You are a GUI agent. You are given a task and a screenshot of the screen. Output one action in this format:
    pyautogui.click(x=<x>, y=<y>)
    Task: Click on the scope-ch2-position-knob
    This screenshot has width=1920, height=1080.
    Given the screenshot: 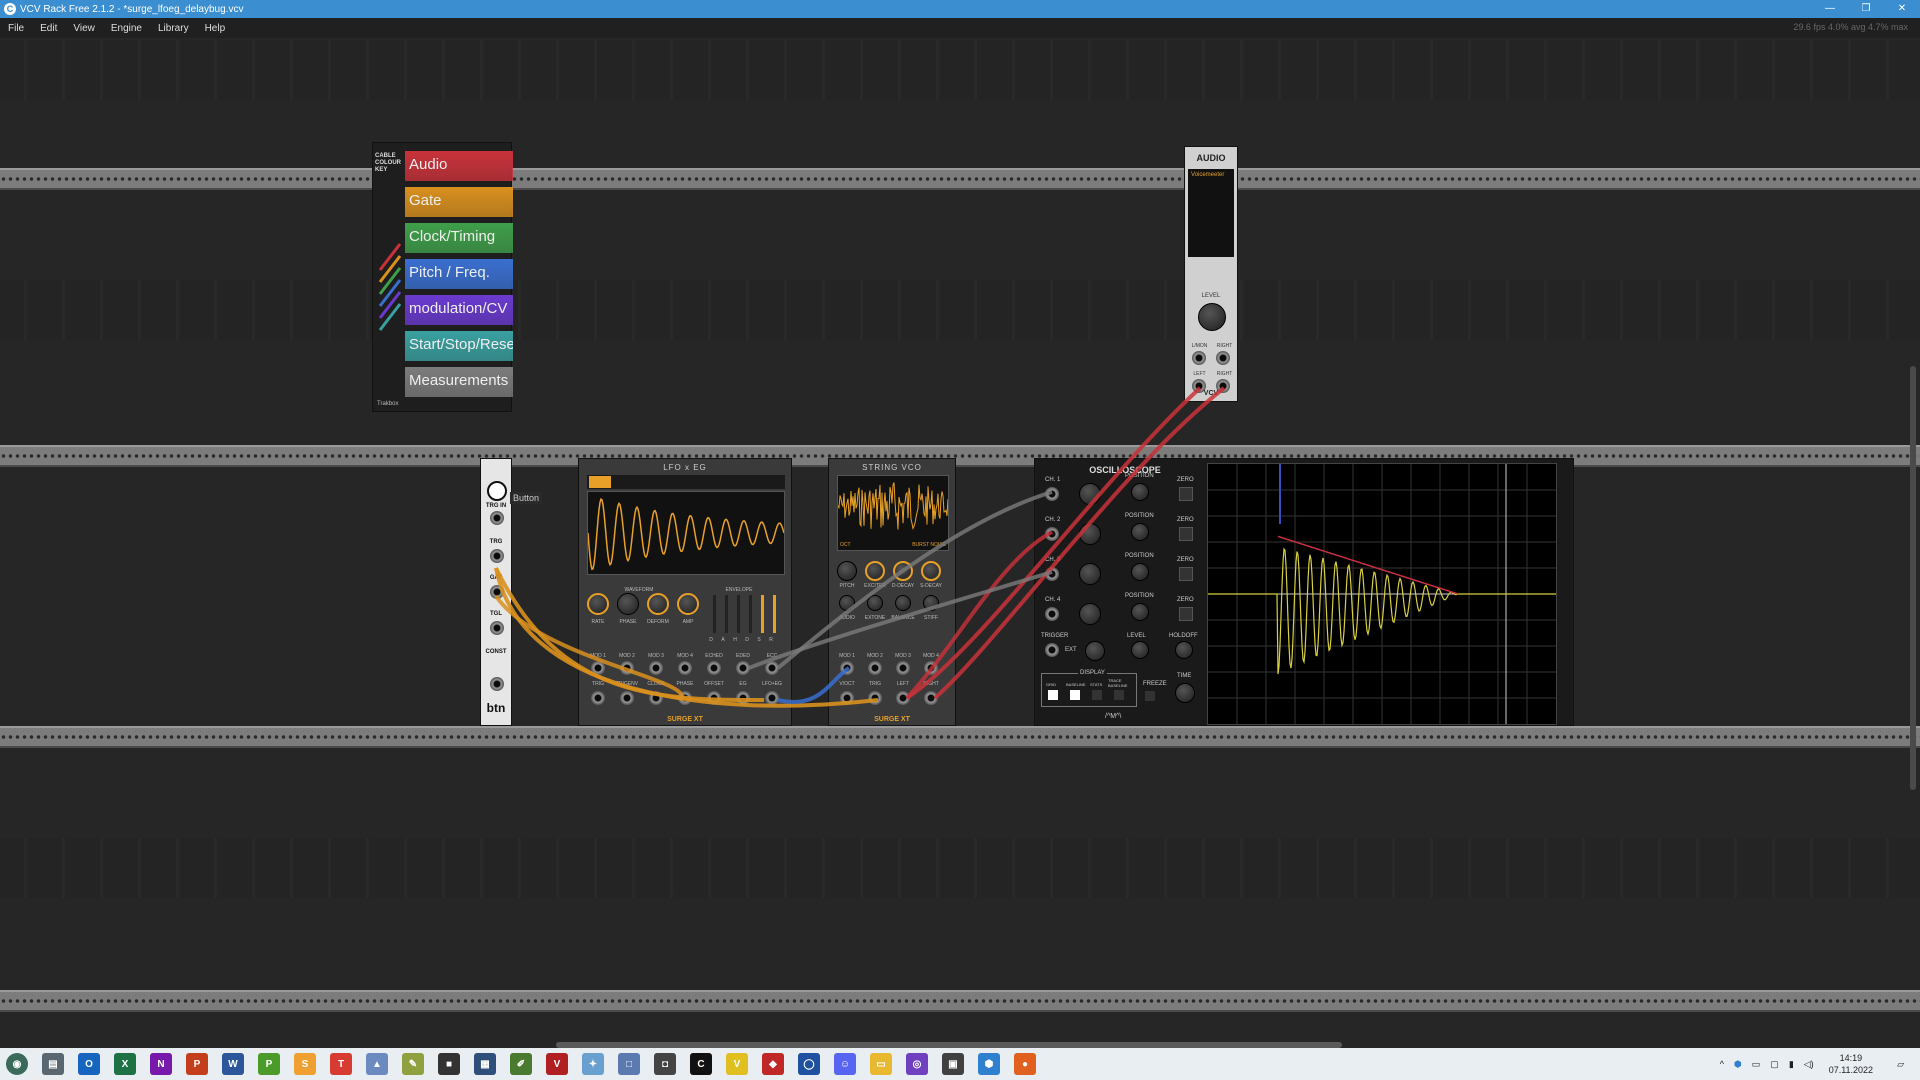 What is the action you would take?
    pyautogui.click(x=1140, y=532)
    